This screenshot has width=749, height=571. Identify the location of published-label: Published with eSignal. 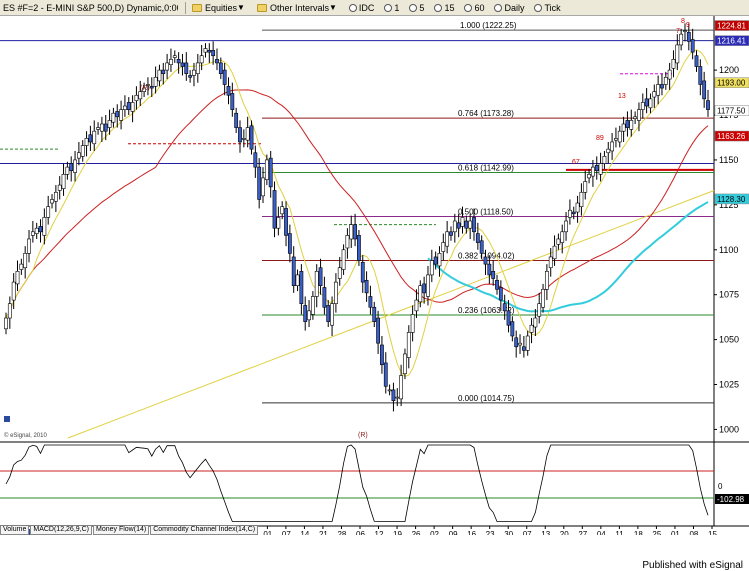
(692, 565).